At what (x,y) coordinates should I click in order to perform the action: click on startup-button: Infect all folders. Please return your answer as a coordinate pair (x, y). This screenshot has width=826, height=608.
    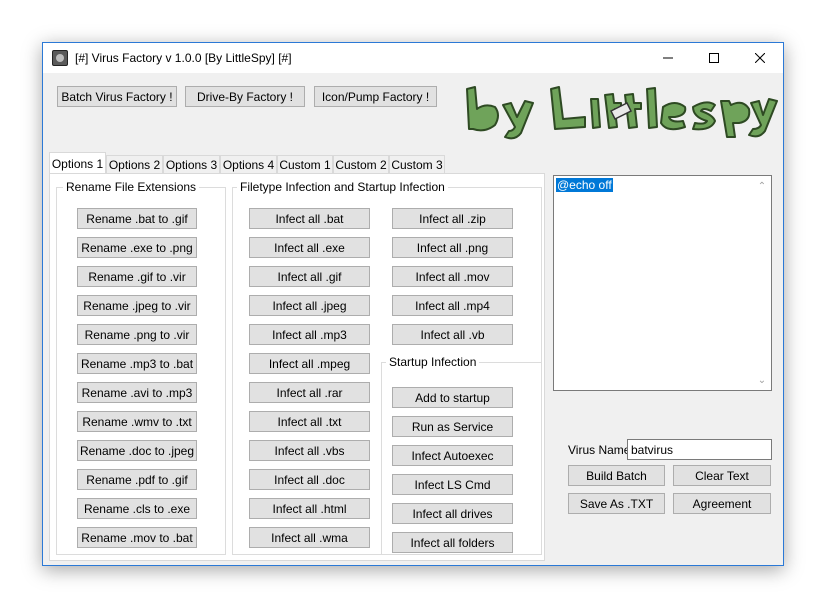
    Looking at the image, I should click on (452, 542).